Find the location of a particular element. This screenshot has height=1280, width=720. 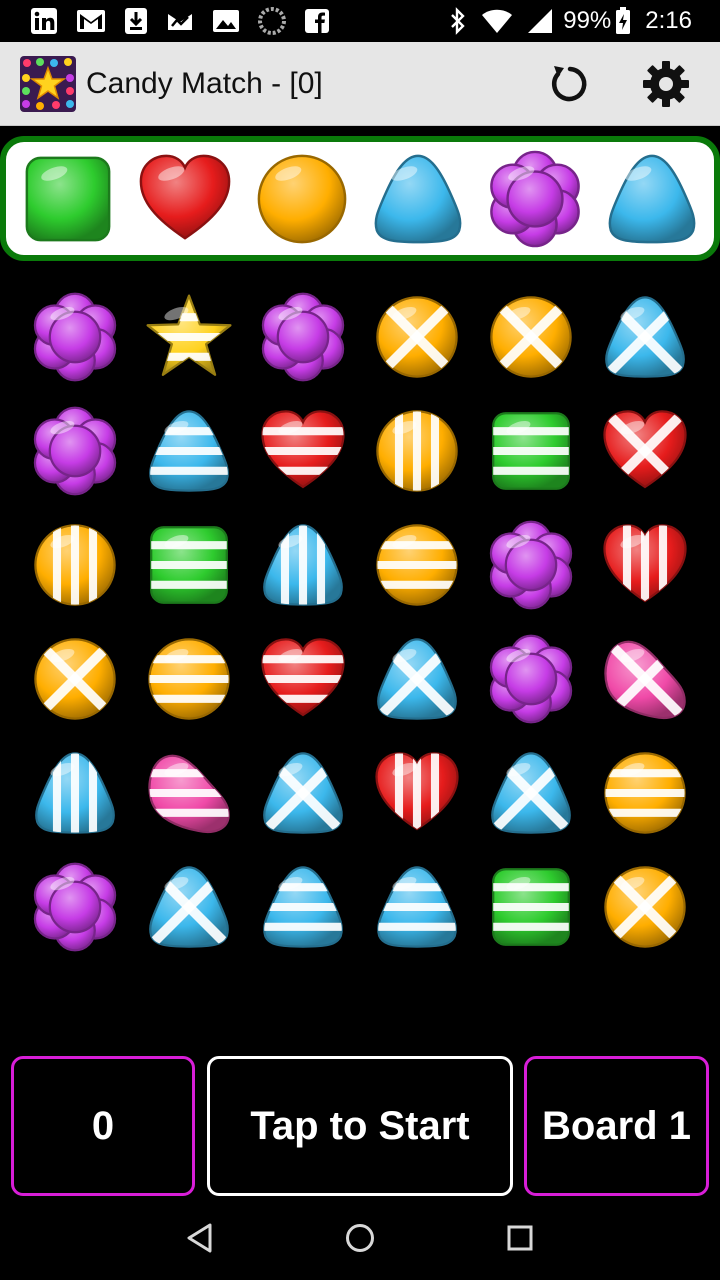

facebook-icon is located at coordinates (317, 21).